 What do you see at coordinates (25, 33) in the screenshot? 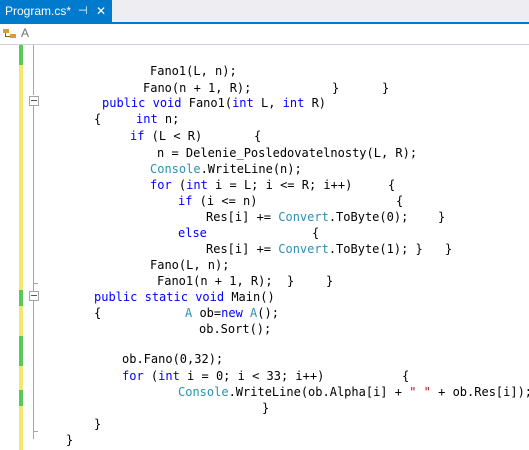
I see `class-dropdown-label: A` at bounding box center [25, 33].